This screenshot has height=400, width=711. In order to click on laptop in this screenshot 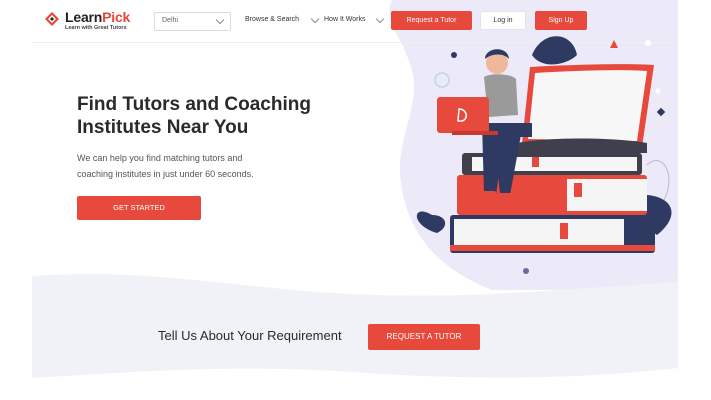, I will do `click(463, 115)`.